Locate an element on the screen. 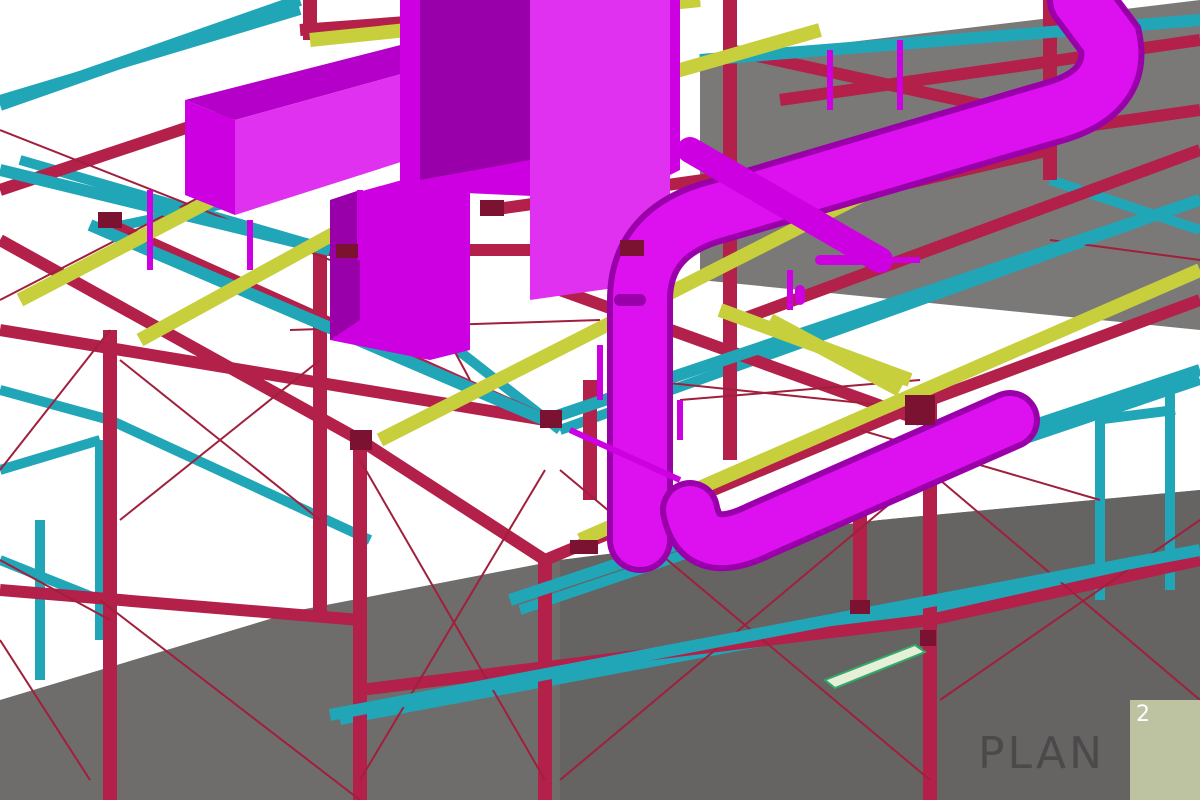 Image resolution: width=1200 pixels, height=800 pixels. brand-logo: PLAN 2 is located at coordinates (1089, 750).